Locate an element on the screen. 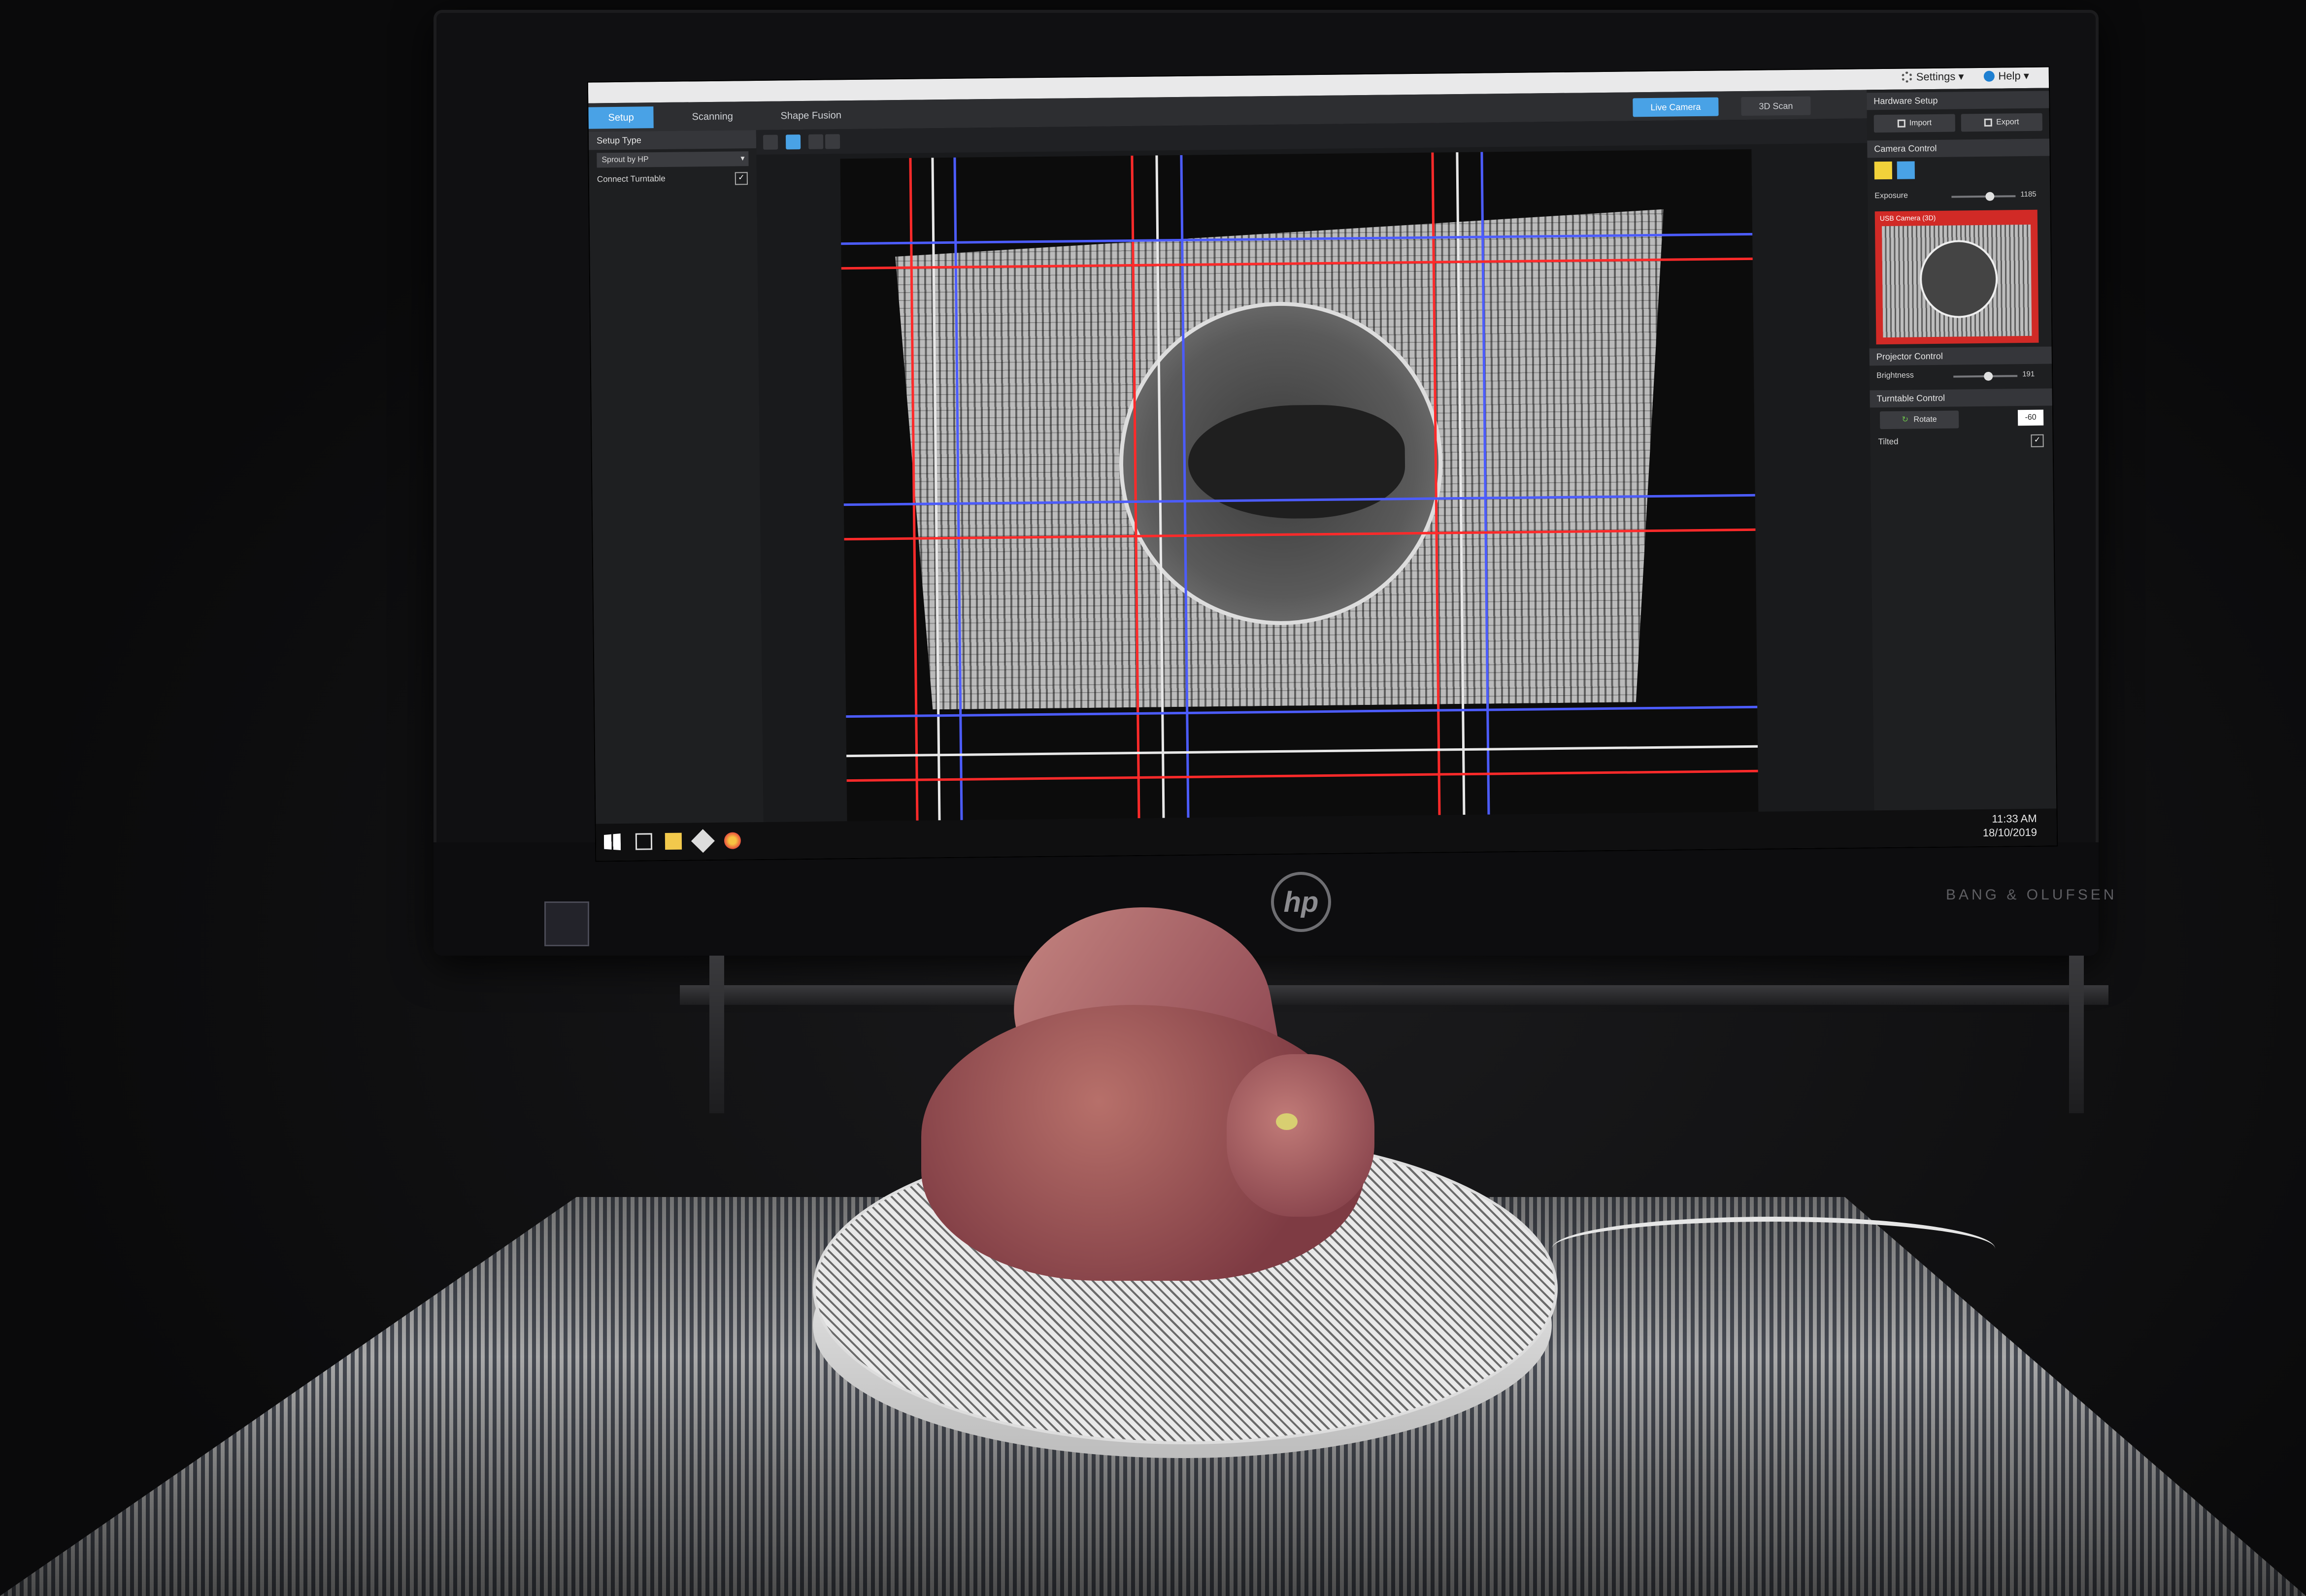 This screenshot has height=1596, width=2306. hardware-setup-heading: Hardware Setup is located at coordinates (1958, 100).